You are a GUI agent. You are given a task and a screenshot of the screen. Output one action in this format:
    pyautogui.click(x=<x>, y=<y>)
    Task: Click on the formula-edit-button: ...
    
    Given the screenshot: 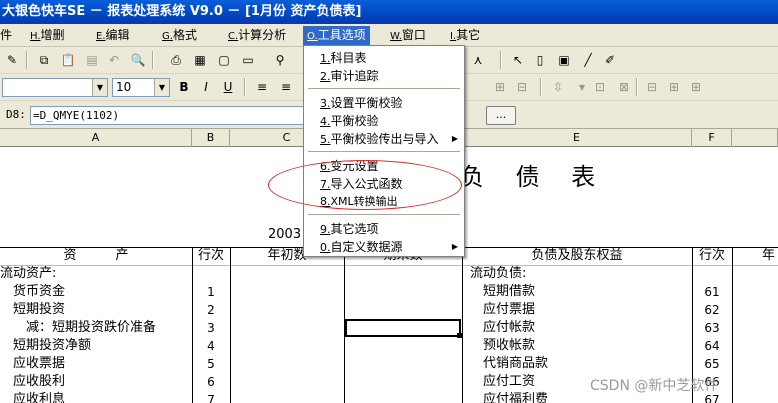 What is the action you would take?
    pyautogui.click(x=501, y=115)
    